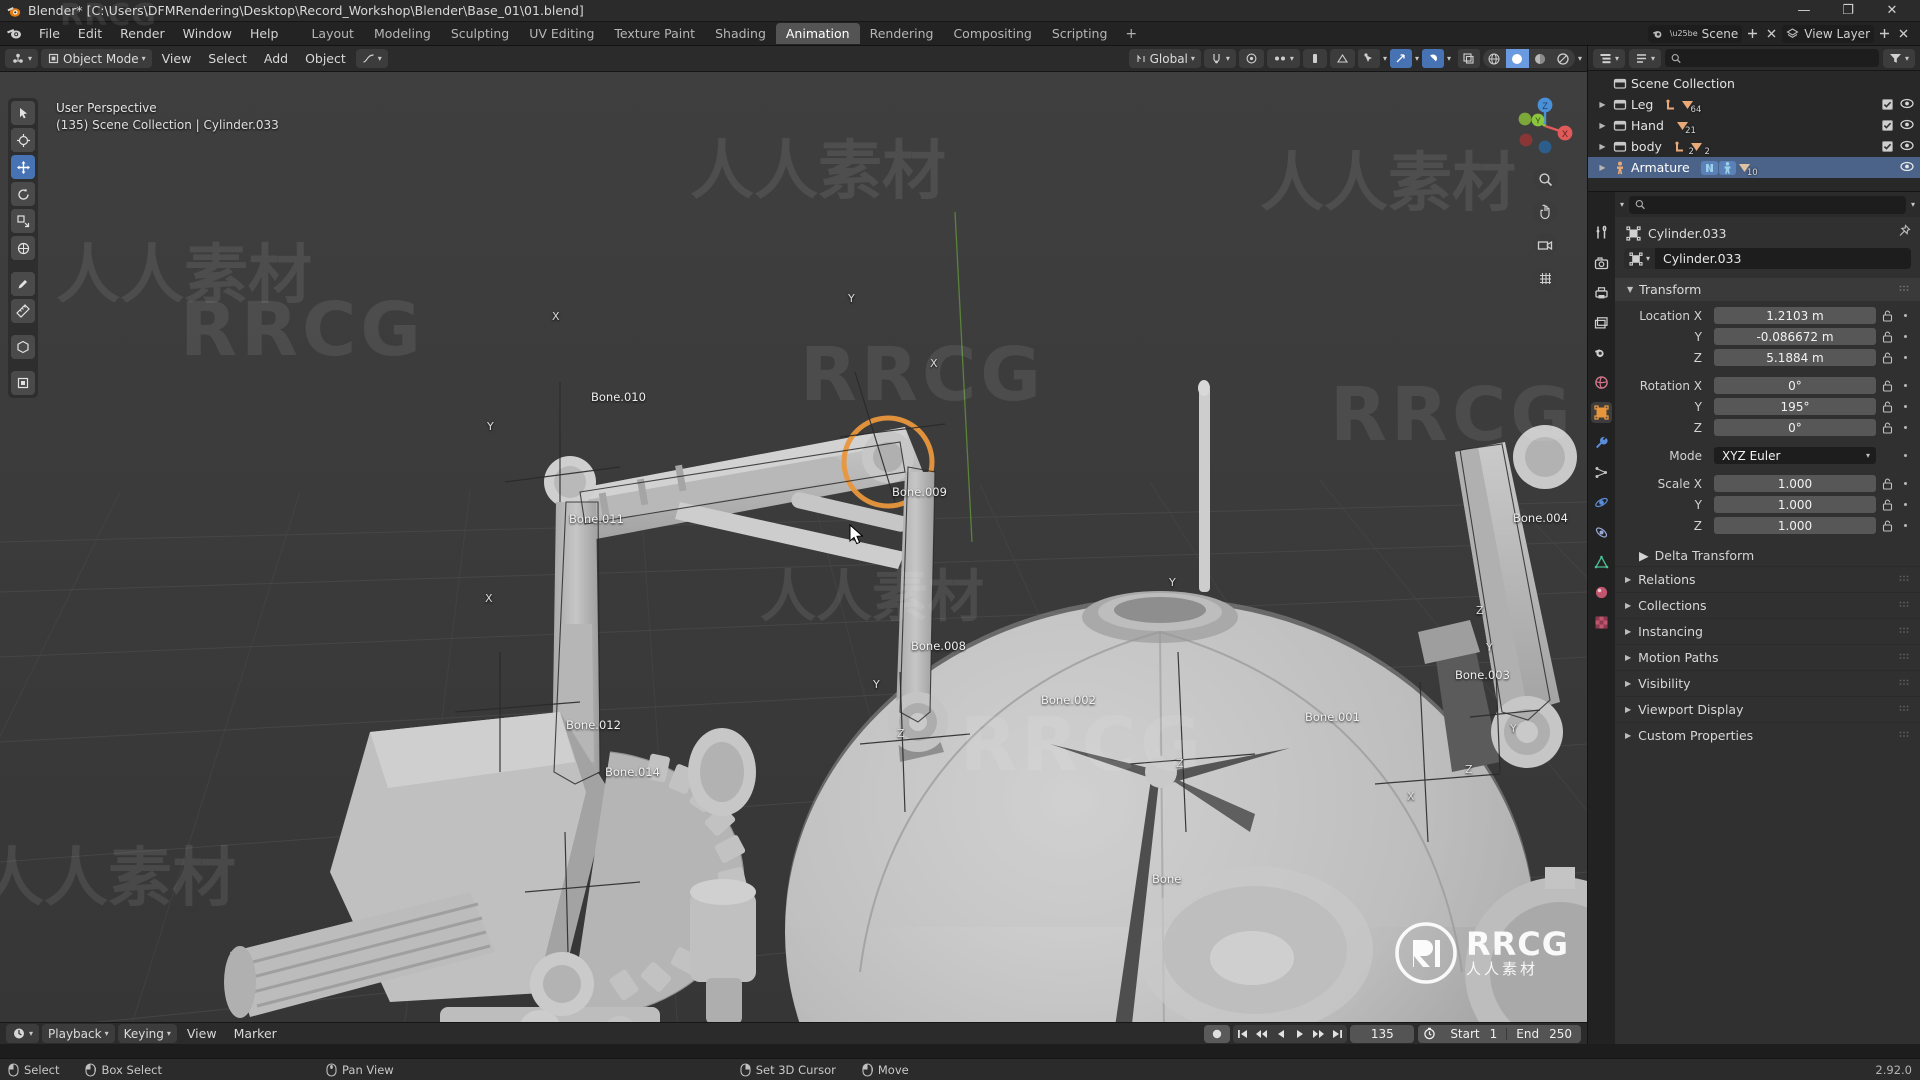  What do you see at coordinates (1602, 146) in the screenshot?
I see `body-disclosure-triangle: ▶` at bounding box center [1602, 146].